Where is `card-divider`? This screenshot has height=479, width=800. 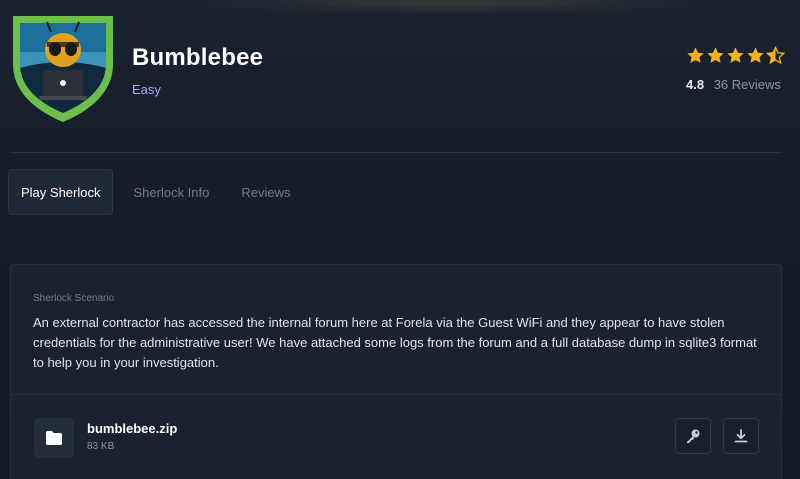
card-divider is located at coordinates (396, 394).